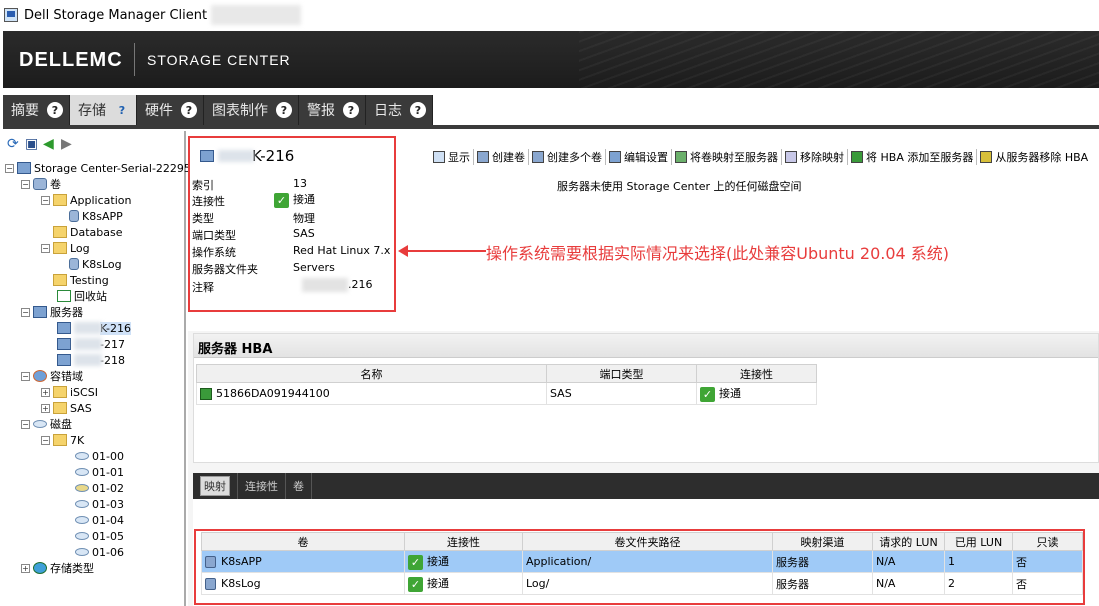  What do you see at coordinates (727, 157) in the screenshot?
I see `map-volume-button: 将卷映射至服务器` at bounding box center [727, 157].